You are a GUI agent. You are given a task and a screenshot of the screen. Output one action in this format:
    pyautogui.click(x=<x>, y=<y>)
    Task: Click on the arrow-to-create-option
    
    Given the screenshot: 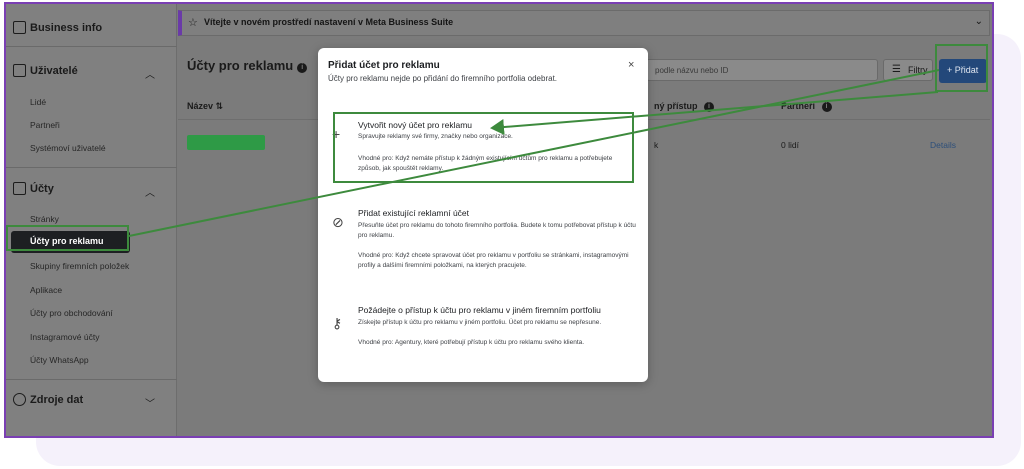 What is the action you would take?
    pyautogui.click(x=714, y=113)
    